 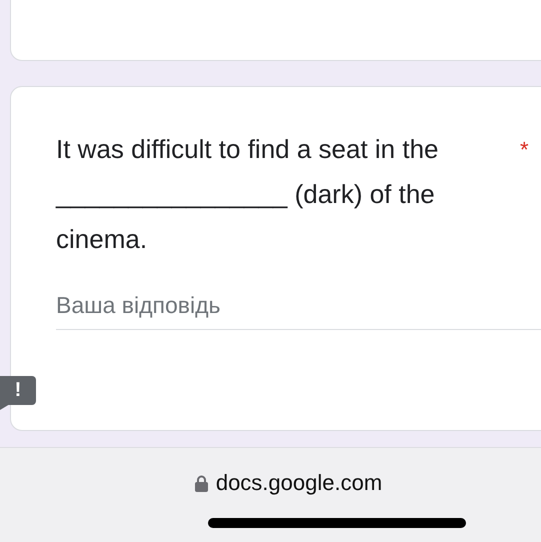 What do you see at coordinates (337, 523) in the screenshot?
I see `home-indicator` at bounding box center [337, 523].